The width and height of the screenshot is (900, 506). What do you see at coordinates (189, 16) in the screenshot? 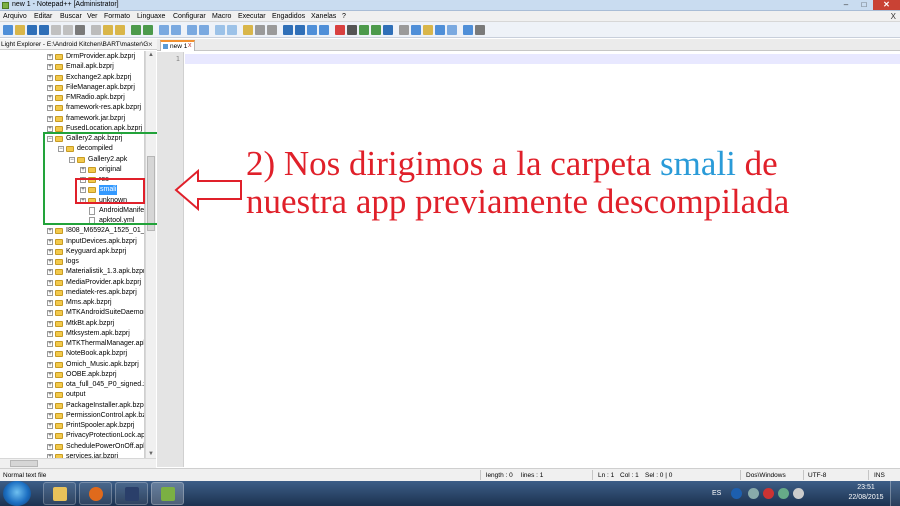
I see `menu-configurar: Configurar` at bounding box center [189, 16].